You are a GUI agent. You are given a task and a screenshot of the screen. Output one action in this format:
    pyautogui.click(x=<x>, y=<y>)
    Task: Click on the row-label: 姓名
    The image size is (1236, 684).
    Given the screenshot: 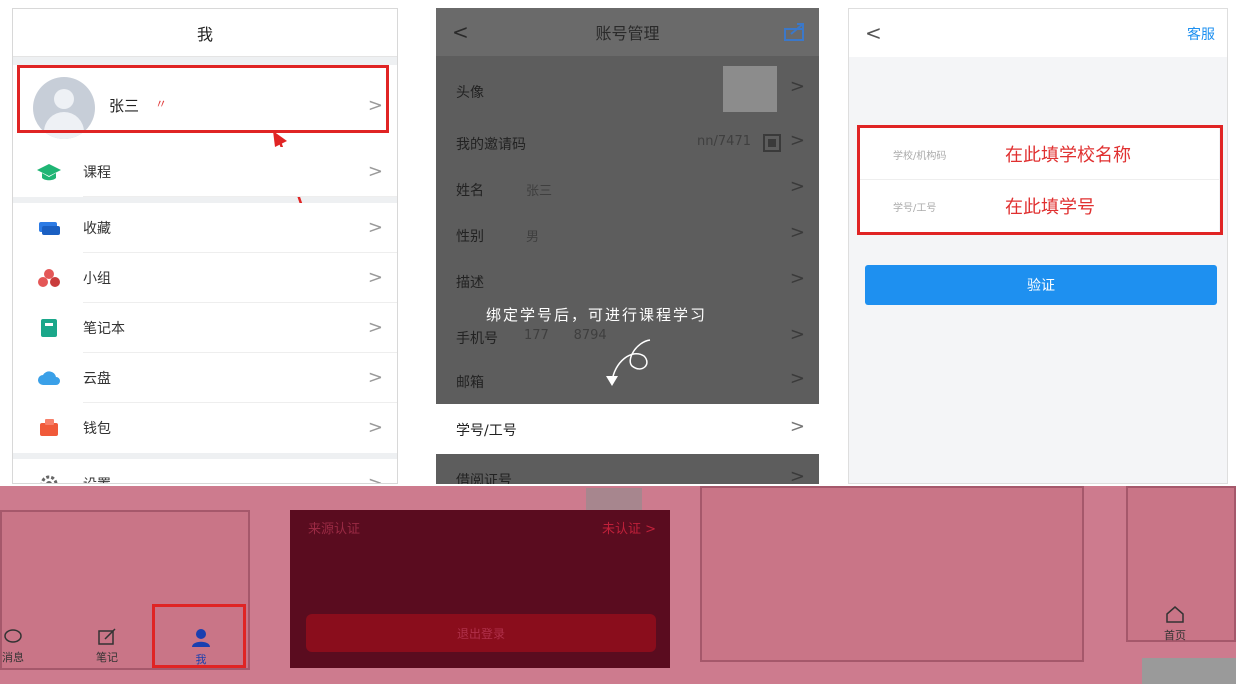 What is the action you would take?
    pyautogui.click(x=470, y=191)
    